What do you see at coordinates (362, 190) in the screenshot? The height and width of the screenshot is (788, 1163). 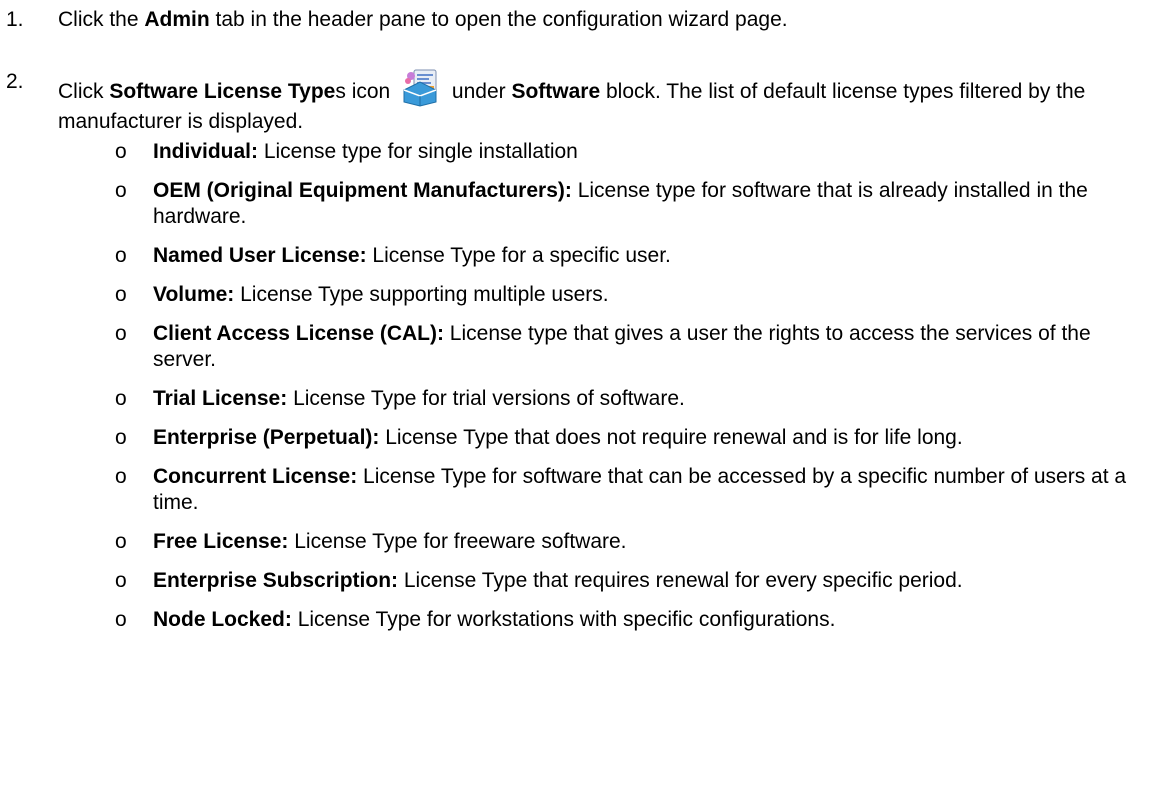 I see `license-term: OEM (Original Equipment Manufacturers):` at bounding box center [362, 190].